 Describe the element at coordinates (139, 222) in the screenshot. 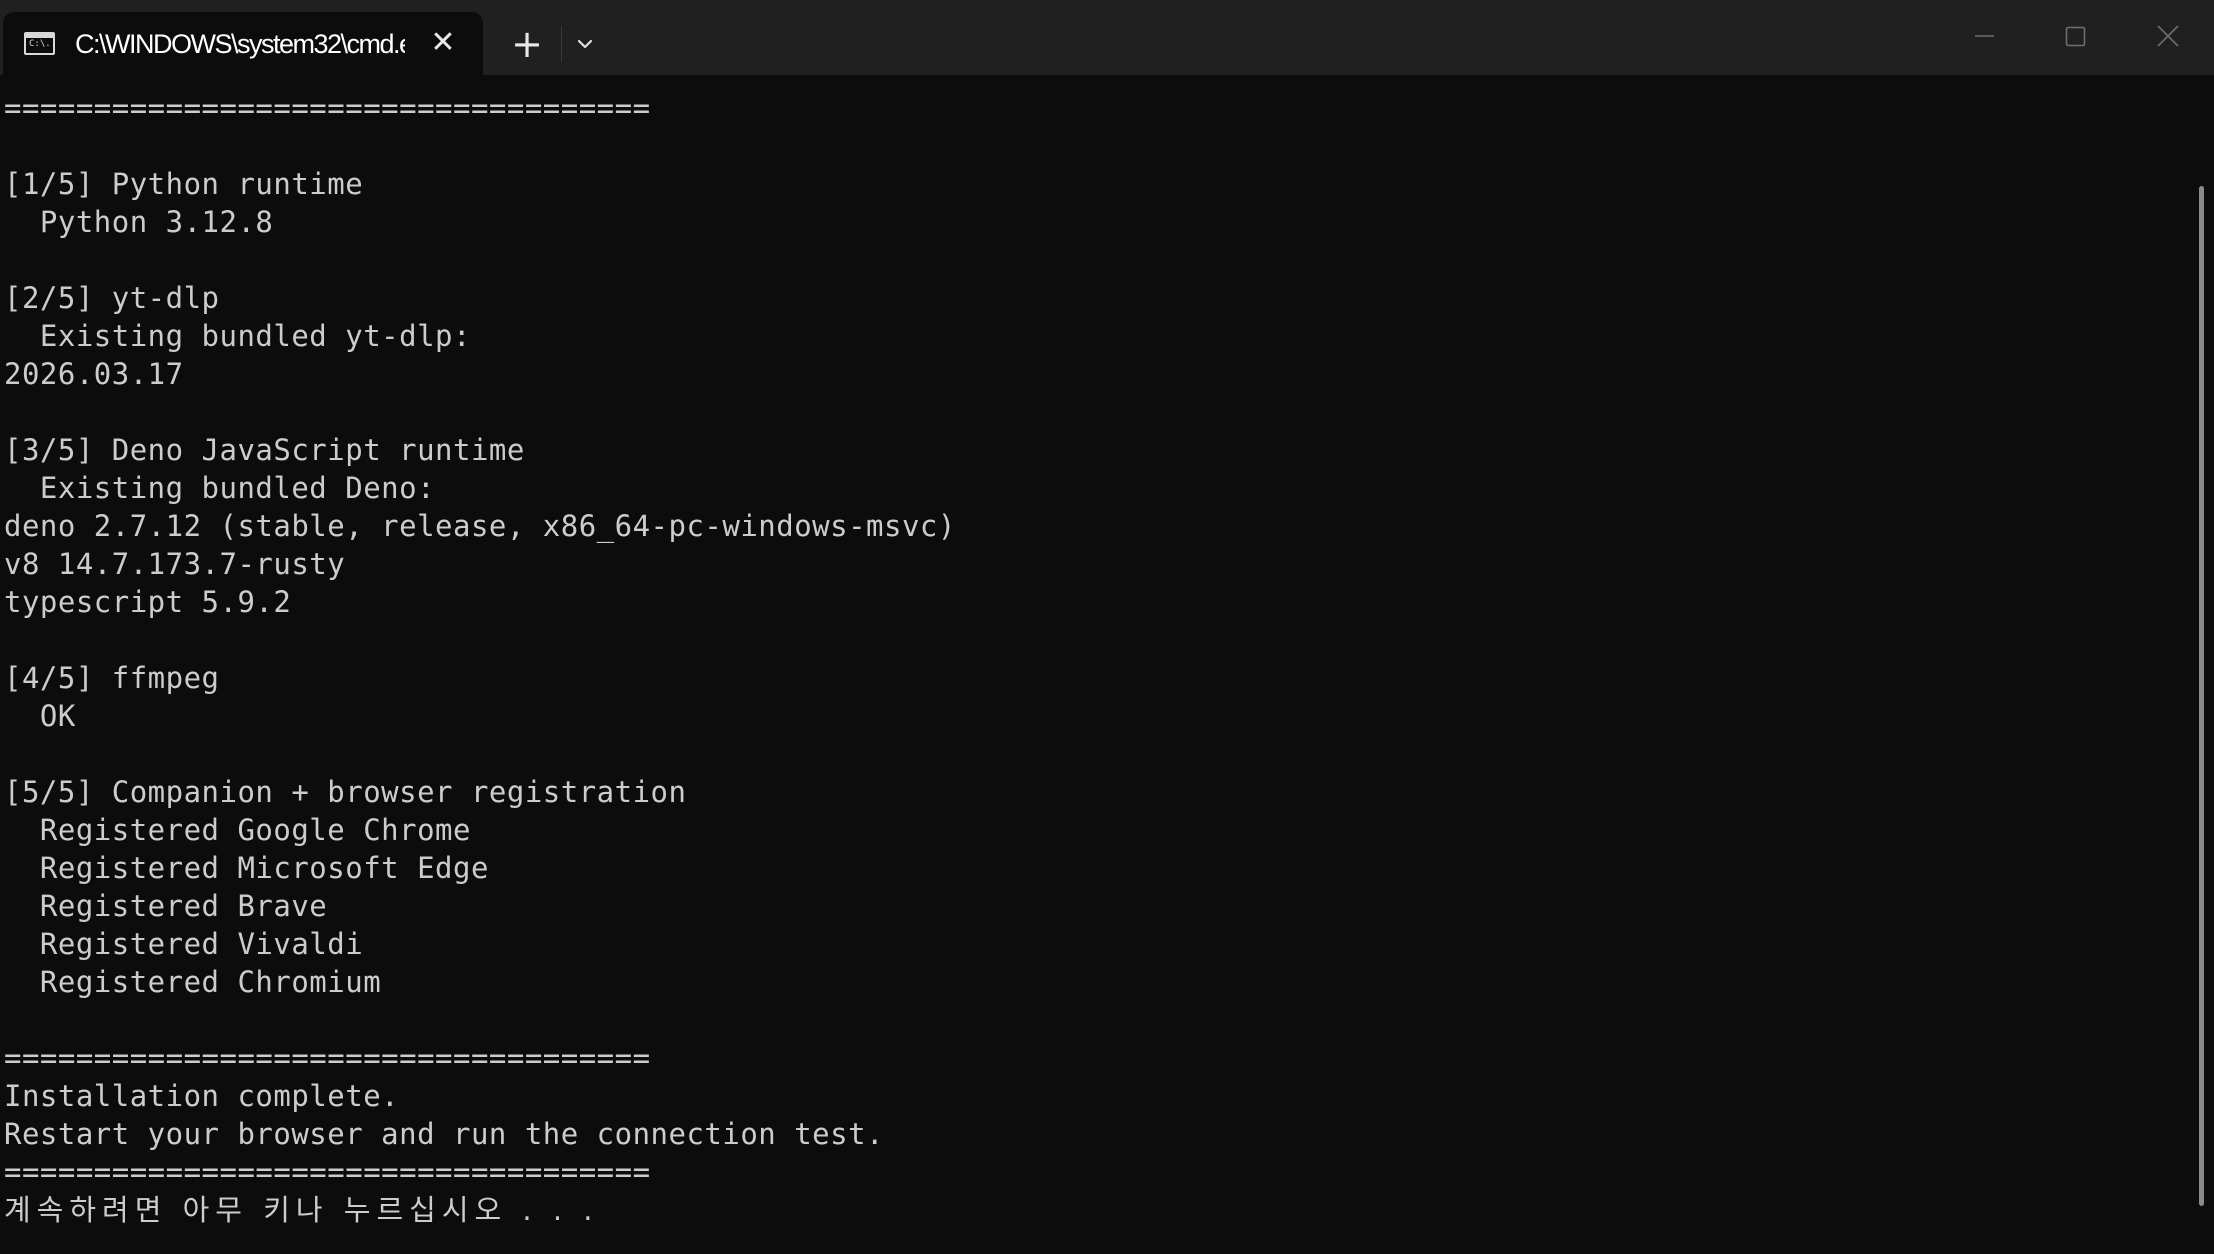

I see `terminal-line: Python 3.12.8` at that location.